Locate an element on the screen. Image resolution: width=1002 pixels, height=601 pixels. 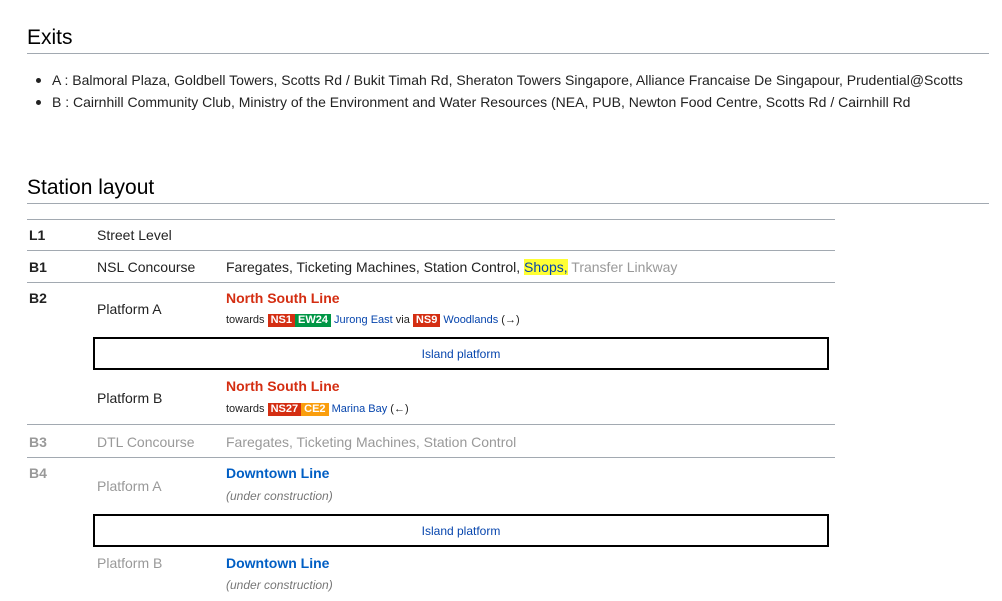
shops-link: Shops, is located at coordinates (546, 267).